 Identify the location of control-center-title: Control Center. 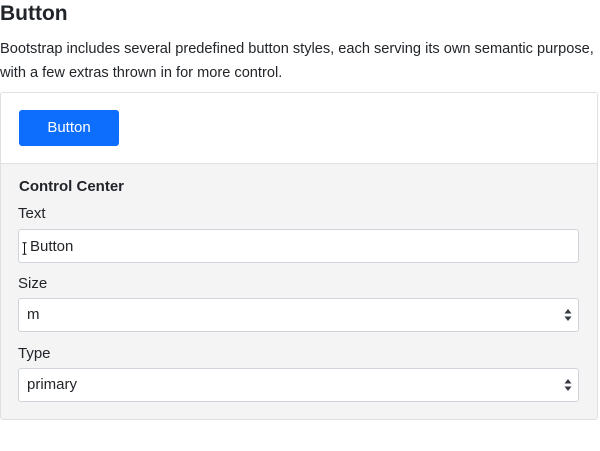
(71, 186).